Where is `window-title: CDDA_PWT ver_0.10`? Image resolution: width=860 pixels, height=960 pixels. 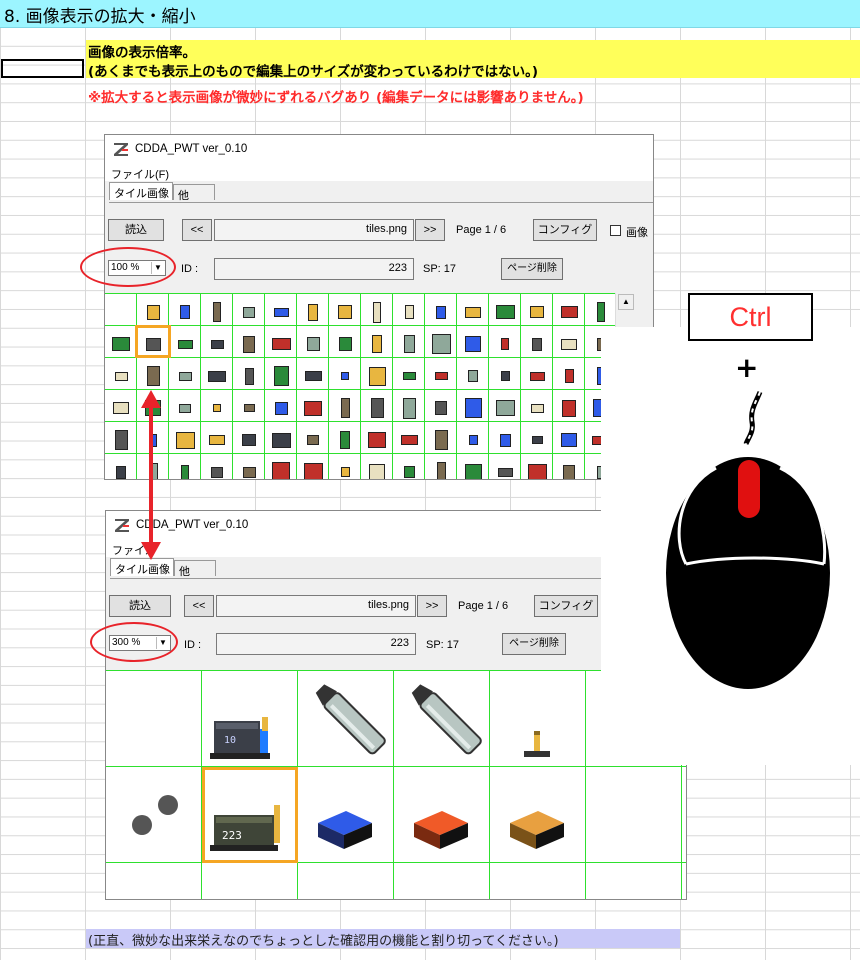 window-title: CDDA_PWT ver_0.10 is located at coordinates (191, 149).